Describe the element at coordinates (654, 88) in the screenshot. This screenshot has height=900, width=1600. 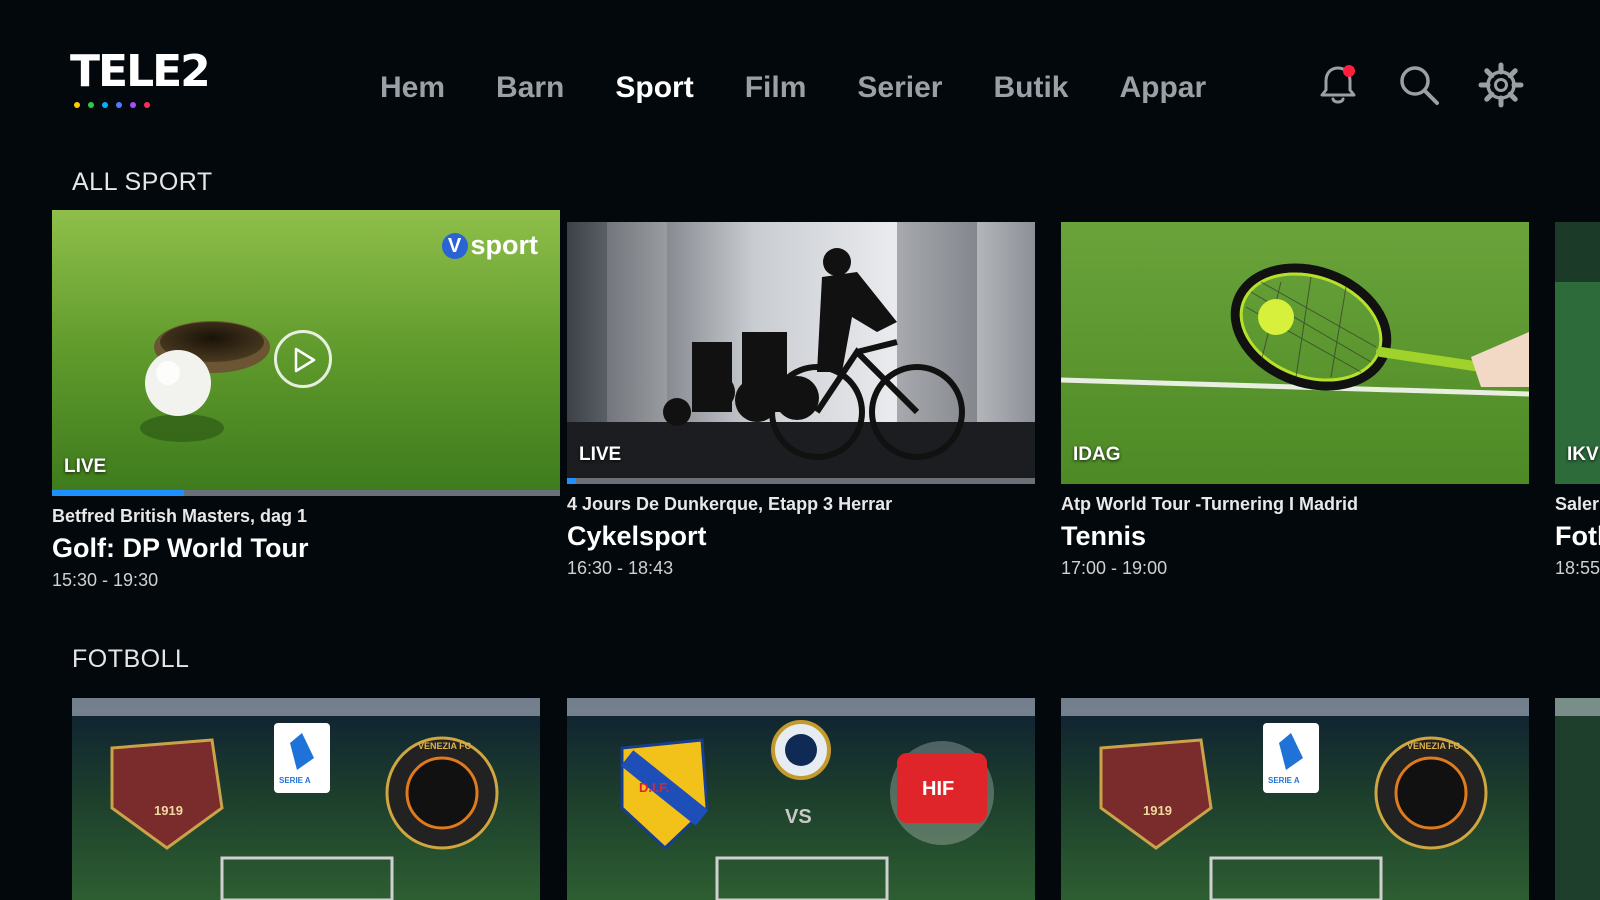
I see `nav-item-sport: Sport` at that location.